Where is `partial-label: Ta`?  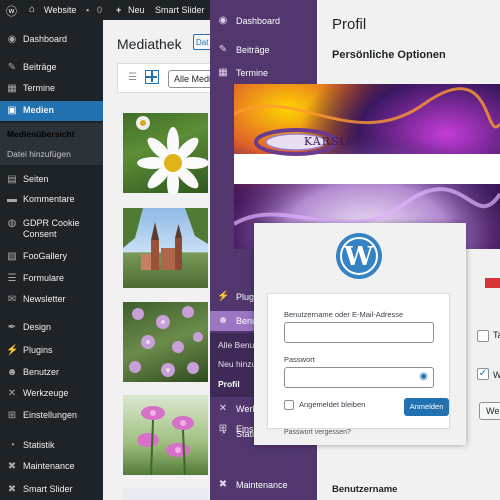 partial-label: Ta is located at coordinates (496, 335).